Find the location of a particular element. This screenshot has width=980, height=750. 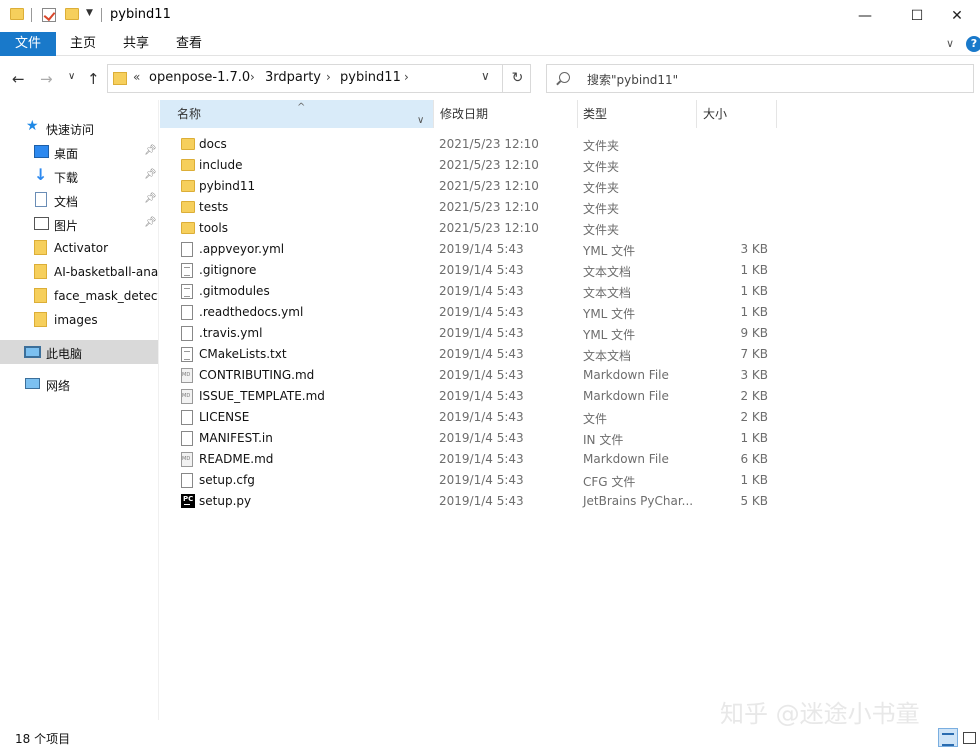

up-arrow-icon: ↑ is located at coordinates (93, 79).